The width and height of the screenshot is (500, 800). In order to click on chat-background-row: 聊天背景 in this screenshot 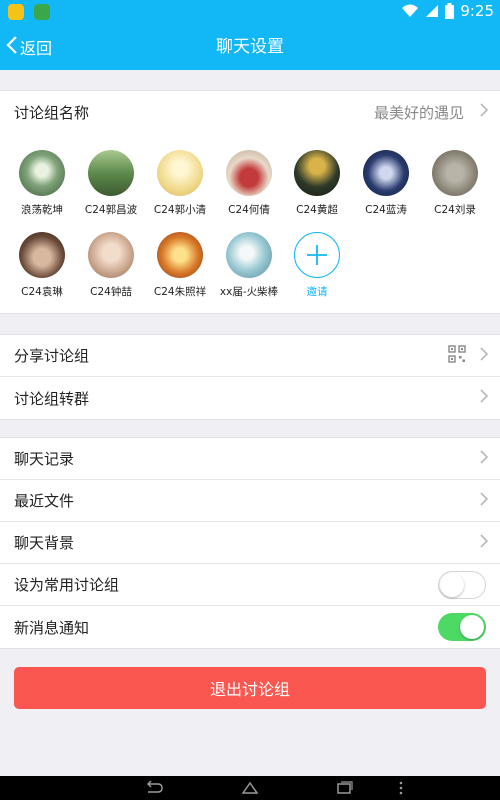, I will do `click(250, 543)`.